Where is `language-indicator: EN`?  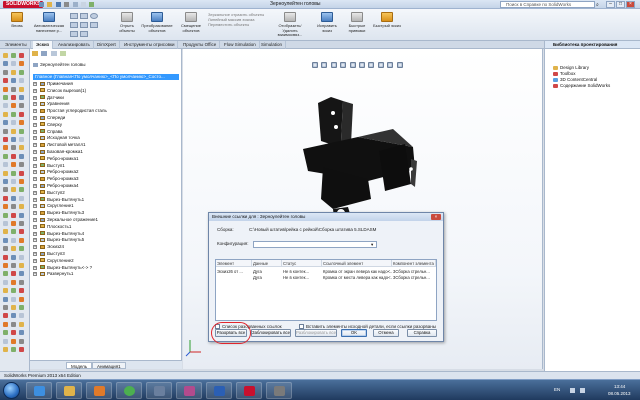 language-indicator: EN is located at coordinates (557, 389).